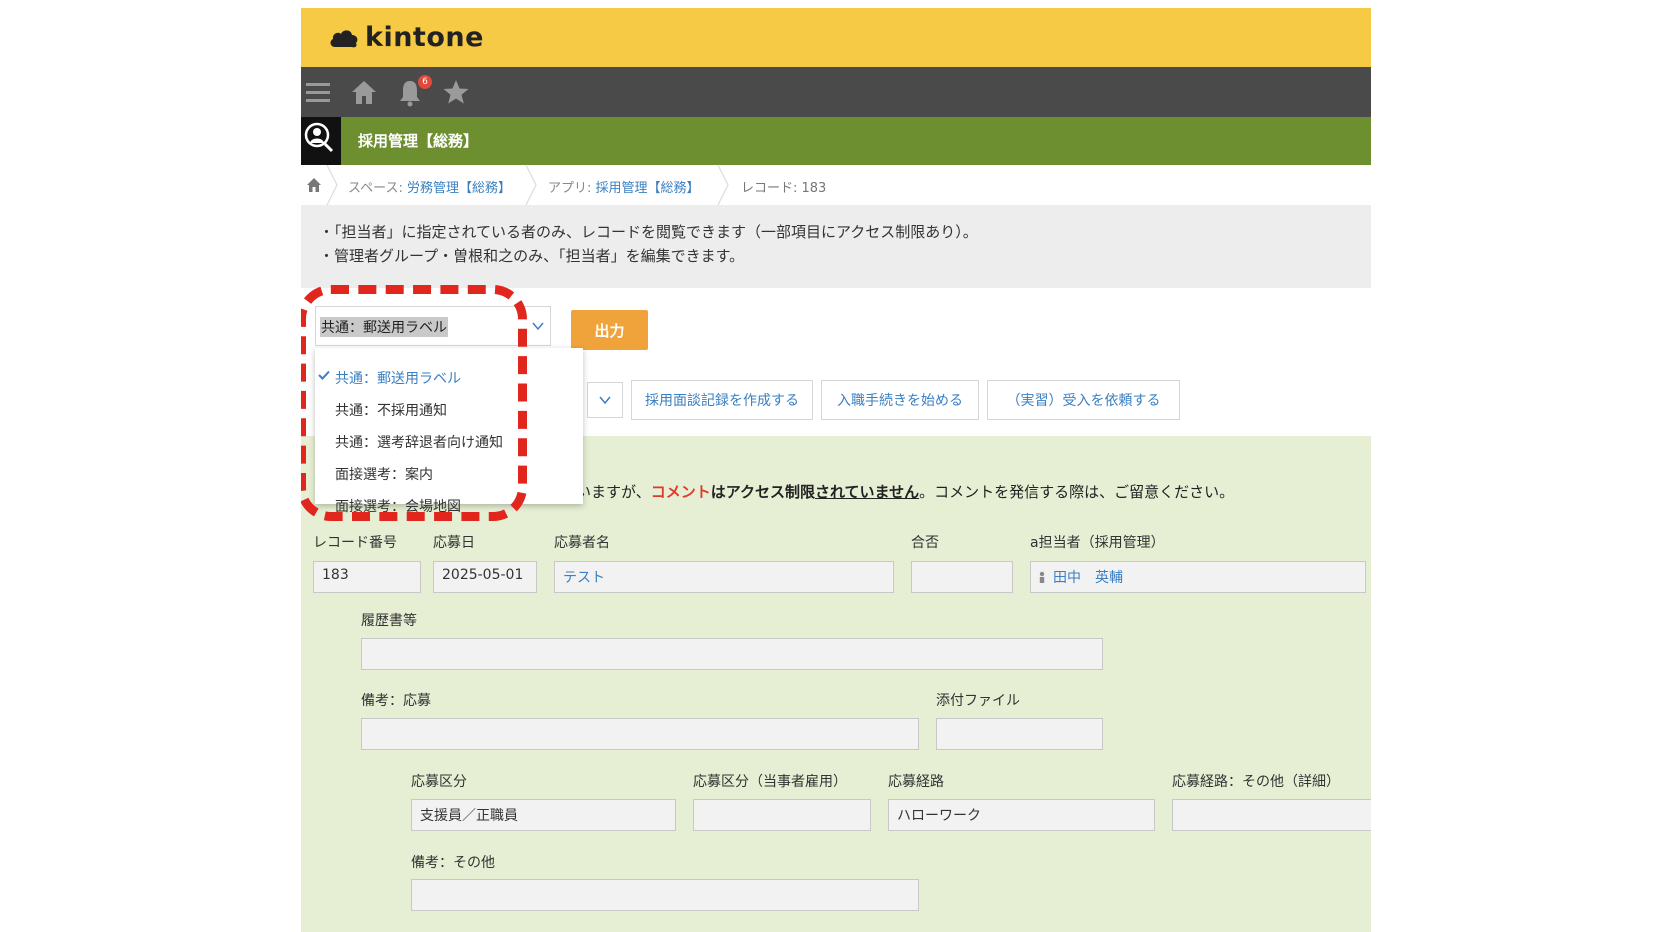 The height and width of the screenshot is (932, 1660). Describe the element at coordinates (459, 188) in the screenshot. I see `breadcrumb-space-link: 労務管理【総務】` at that location.